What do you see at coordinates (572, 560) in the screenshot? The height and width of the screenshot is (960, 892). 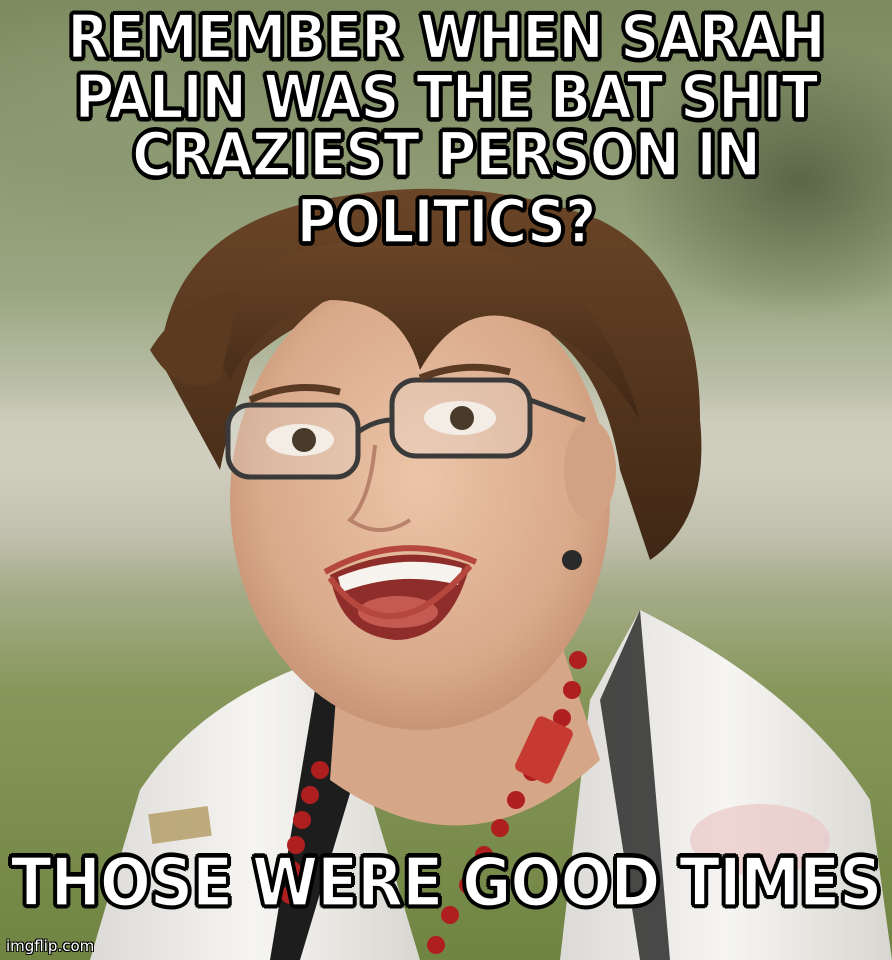 I see `earring` at bounding box center [572, 560].